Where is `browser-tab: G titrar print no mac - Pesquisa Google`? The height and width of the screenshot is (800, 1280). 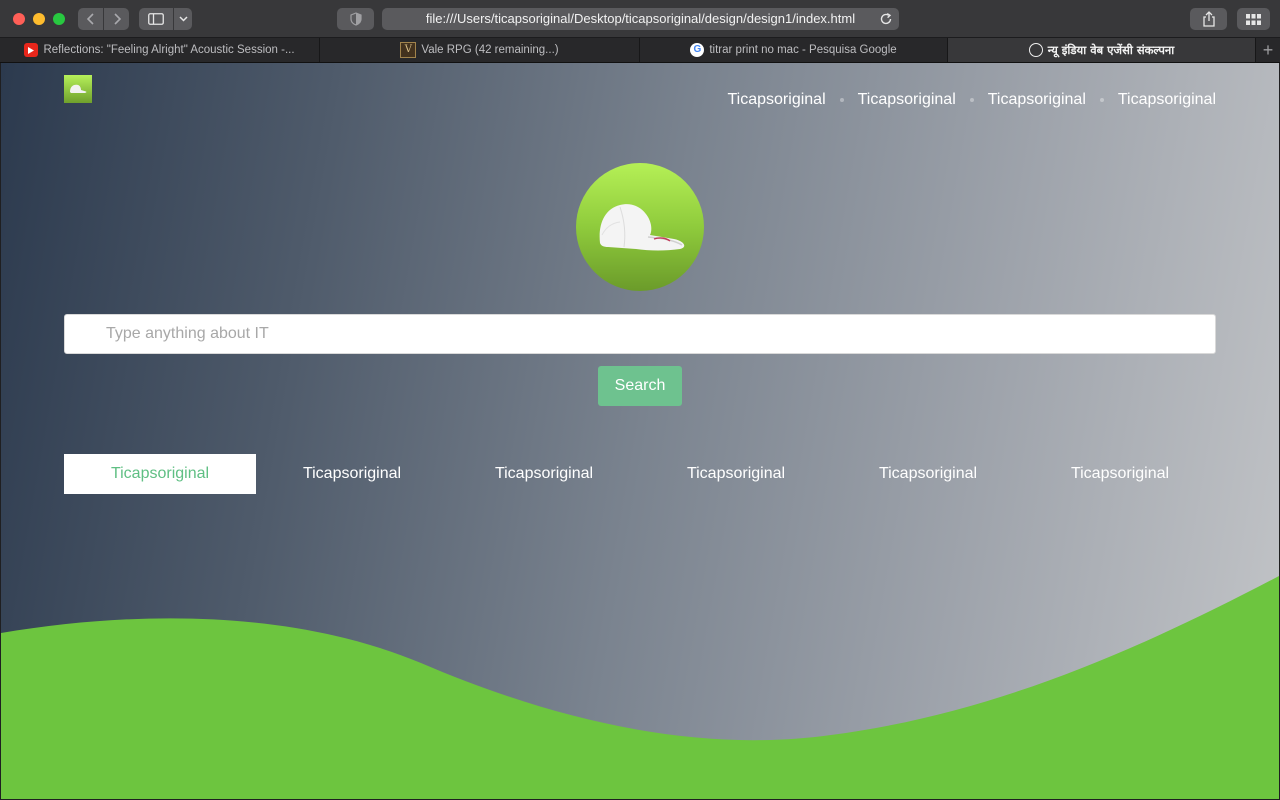
browser-tab: G titrar print no mac - Pesquisa Google is located at coordinates (794, 50).